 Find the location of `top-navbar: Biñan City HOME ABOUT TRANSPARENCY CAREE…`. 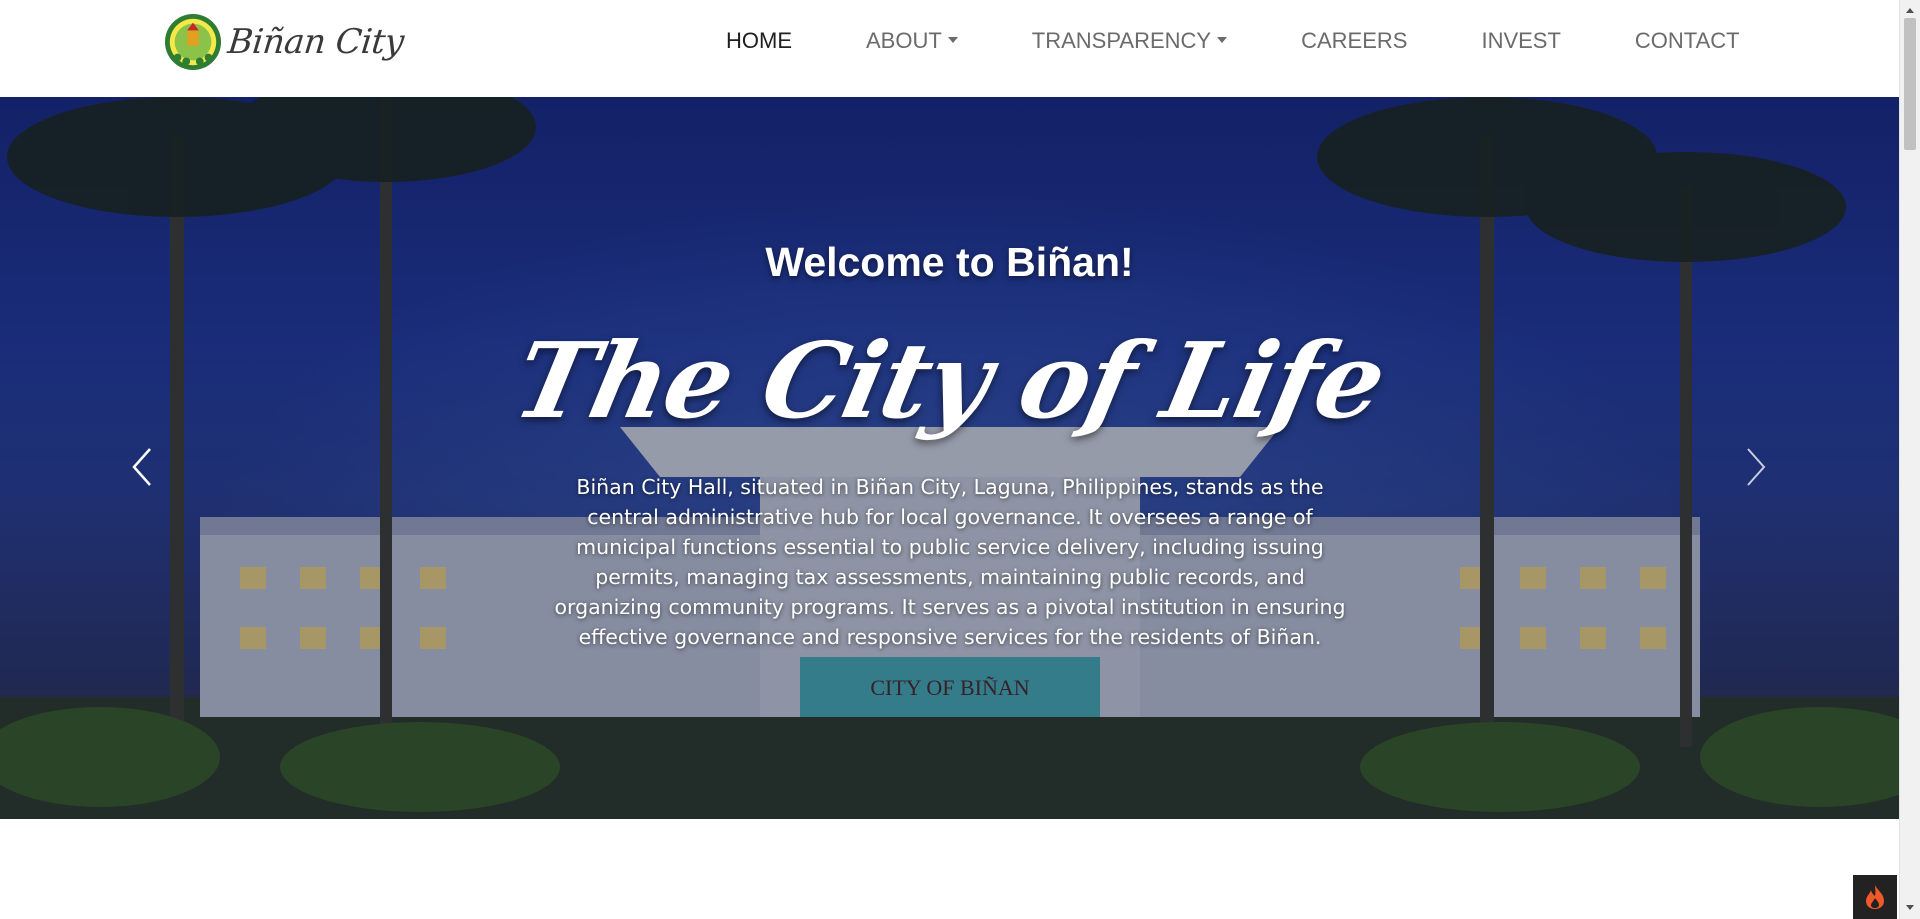

top-navbar: Biñan City HOME ABOUT TRANSPARENCY CAREE… is located at coordinates (949, 48).